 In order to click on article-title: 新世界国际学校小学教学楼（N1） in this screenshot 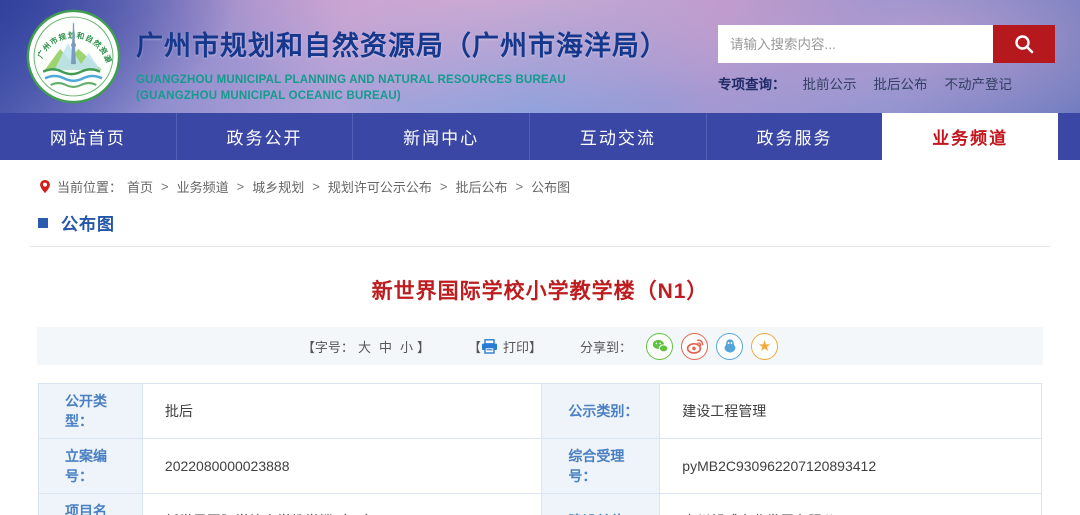, I will do `click(540, 291)`.